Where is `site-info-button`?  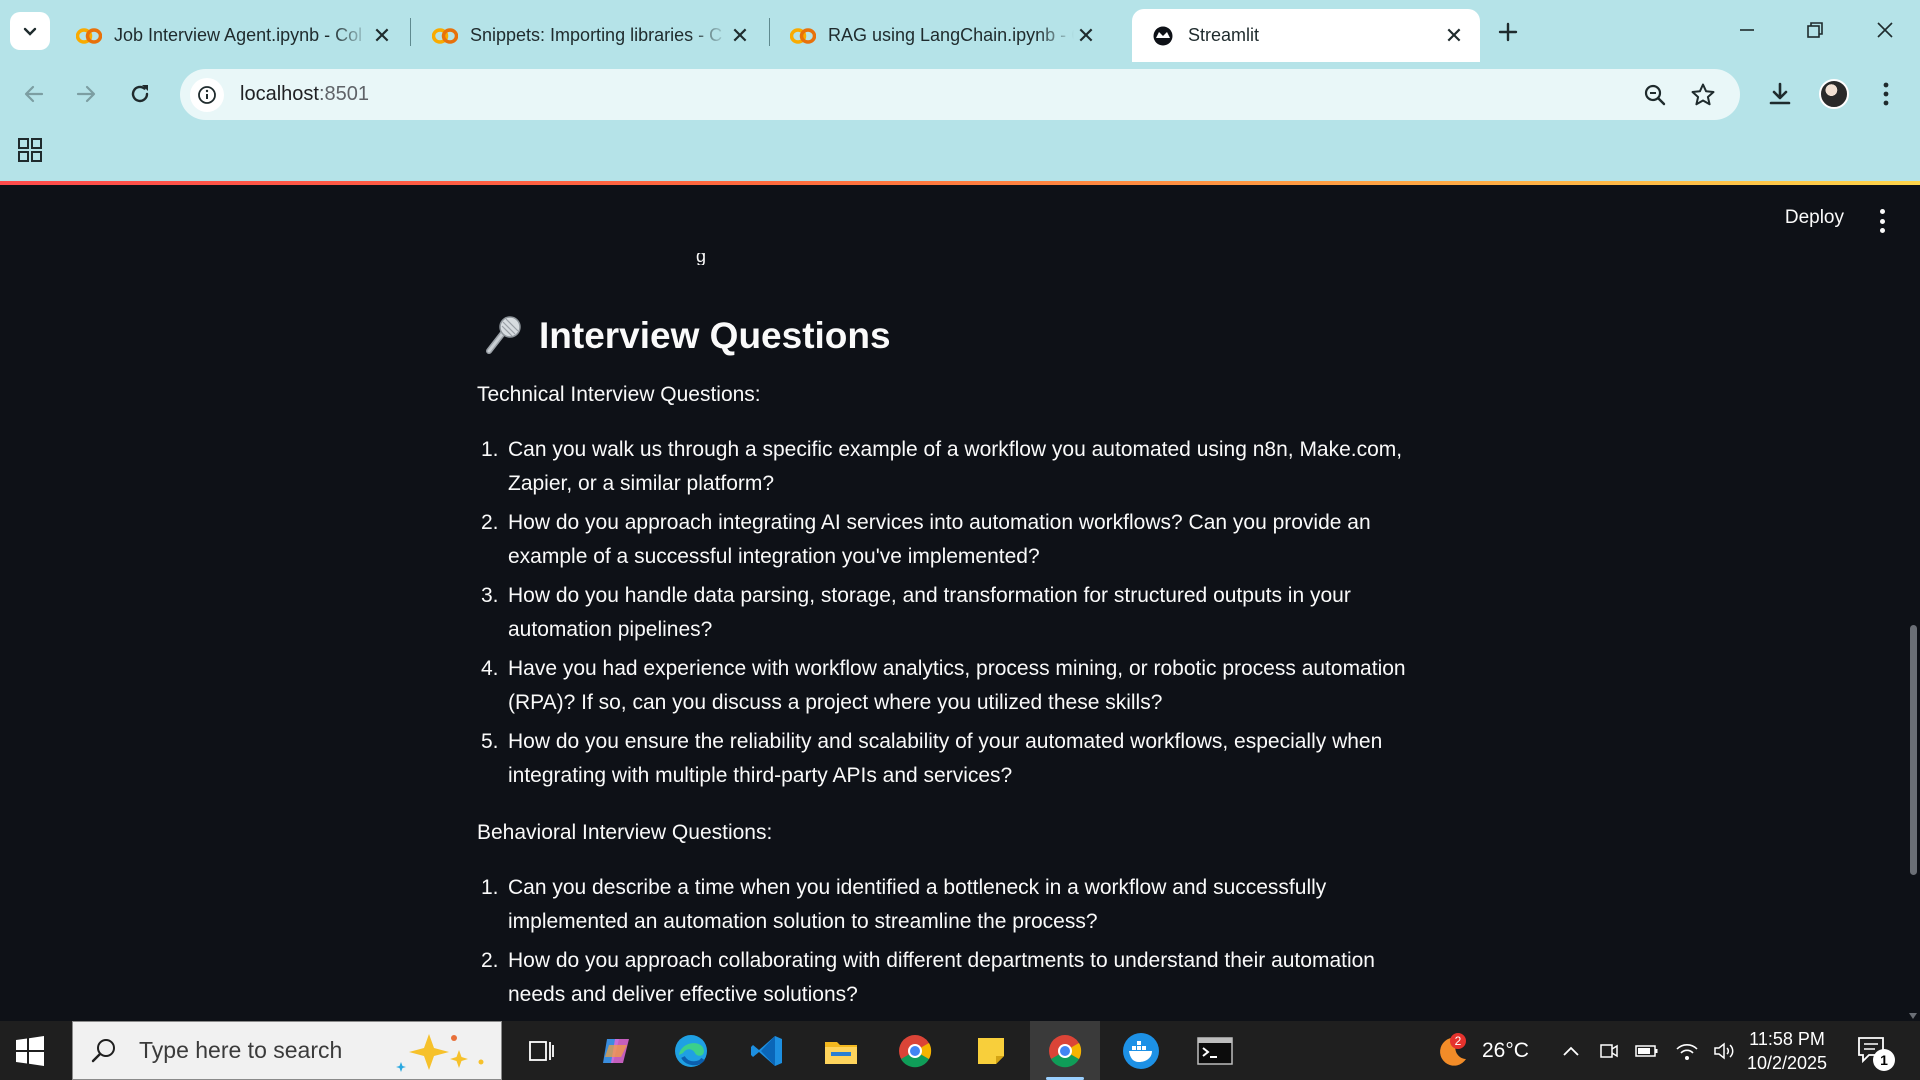
site-info-button is located at coordinates (207, 94).